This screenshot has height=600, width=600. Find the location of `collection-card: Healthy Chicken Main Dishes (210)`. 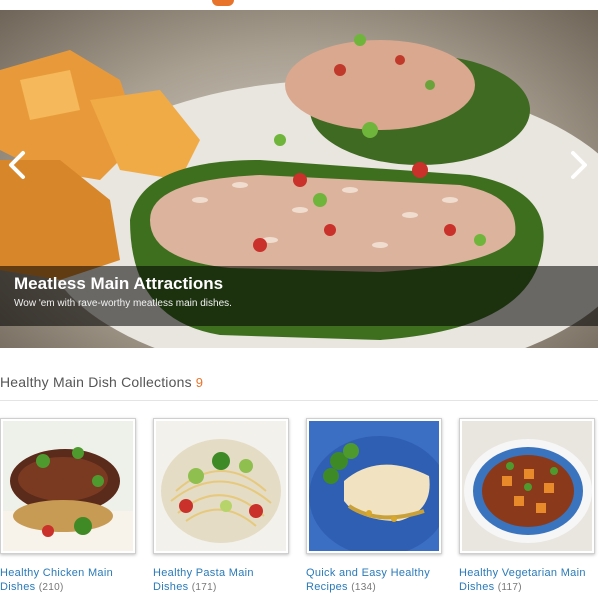

collection-card: Healthy Chicken Main Dishes (210) is located at coordinates (68, 506).